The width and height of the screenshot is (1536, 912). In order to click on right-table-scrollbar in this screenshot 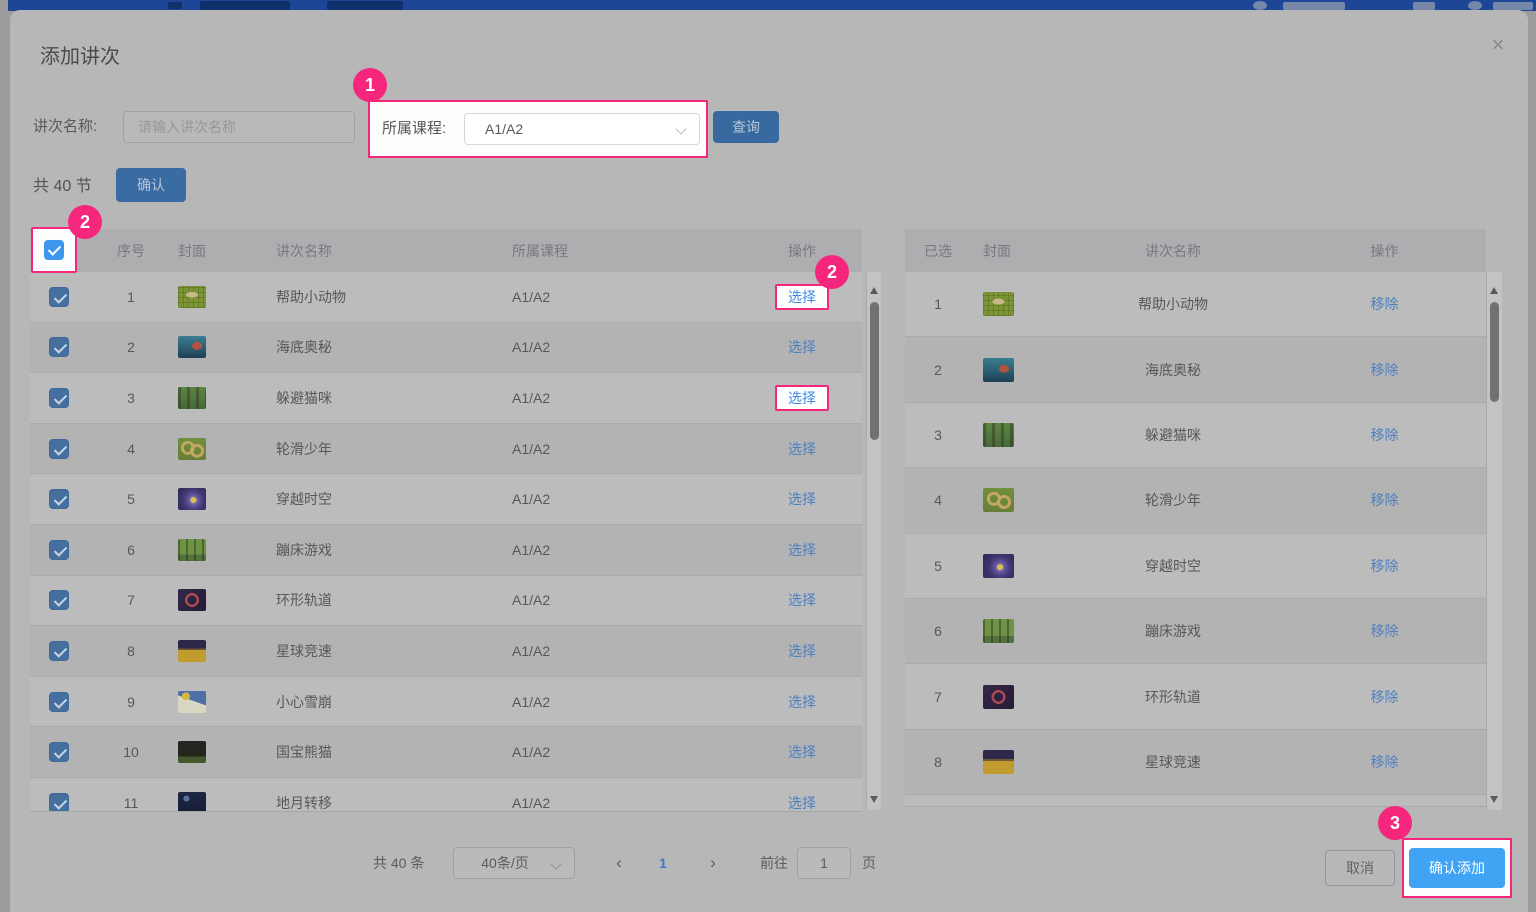, I will do `click(1494, 541)`.